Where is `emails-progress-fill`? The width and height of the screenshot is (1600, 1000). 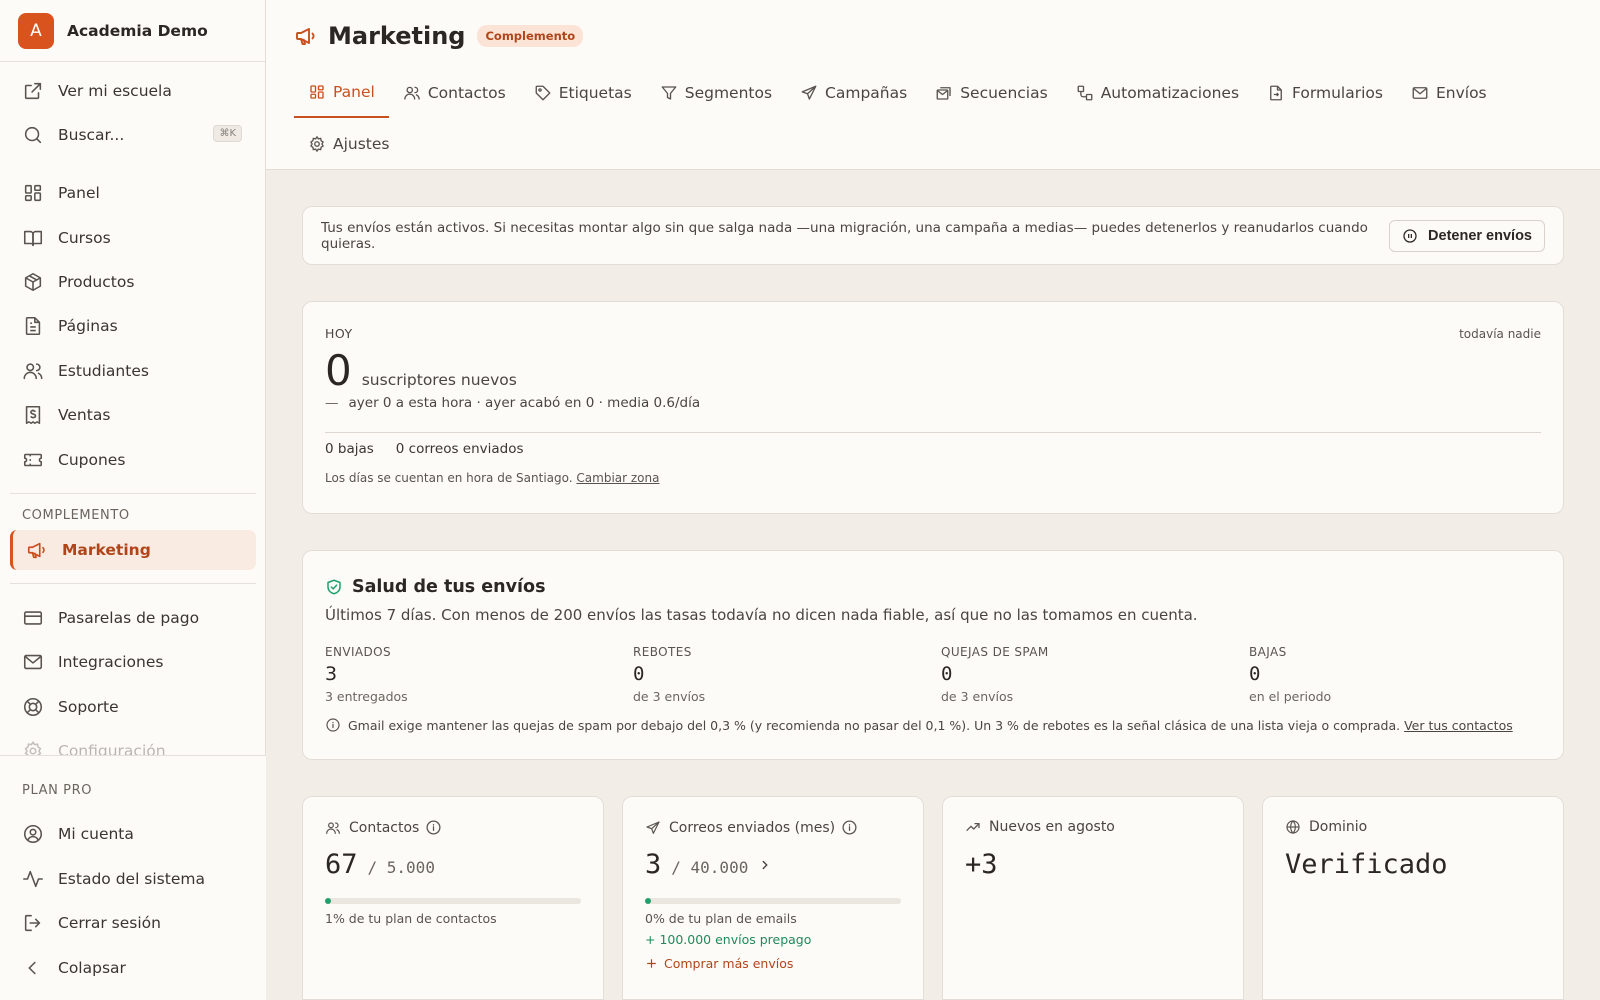 emails-progress-fill is located at coordinates (648, 901).